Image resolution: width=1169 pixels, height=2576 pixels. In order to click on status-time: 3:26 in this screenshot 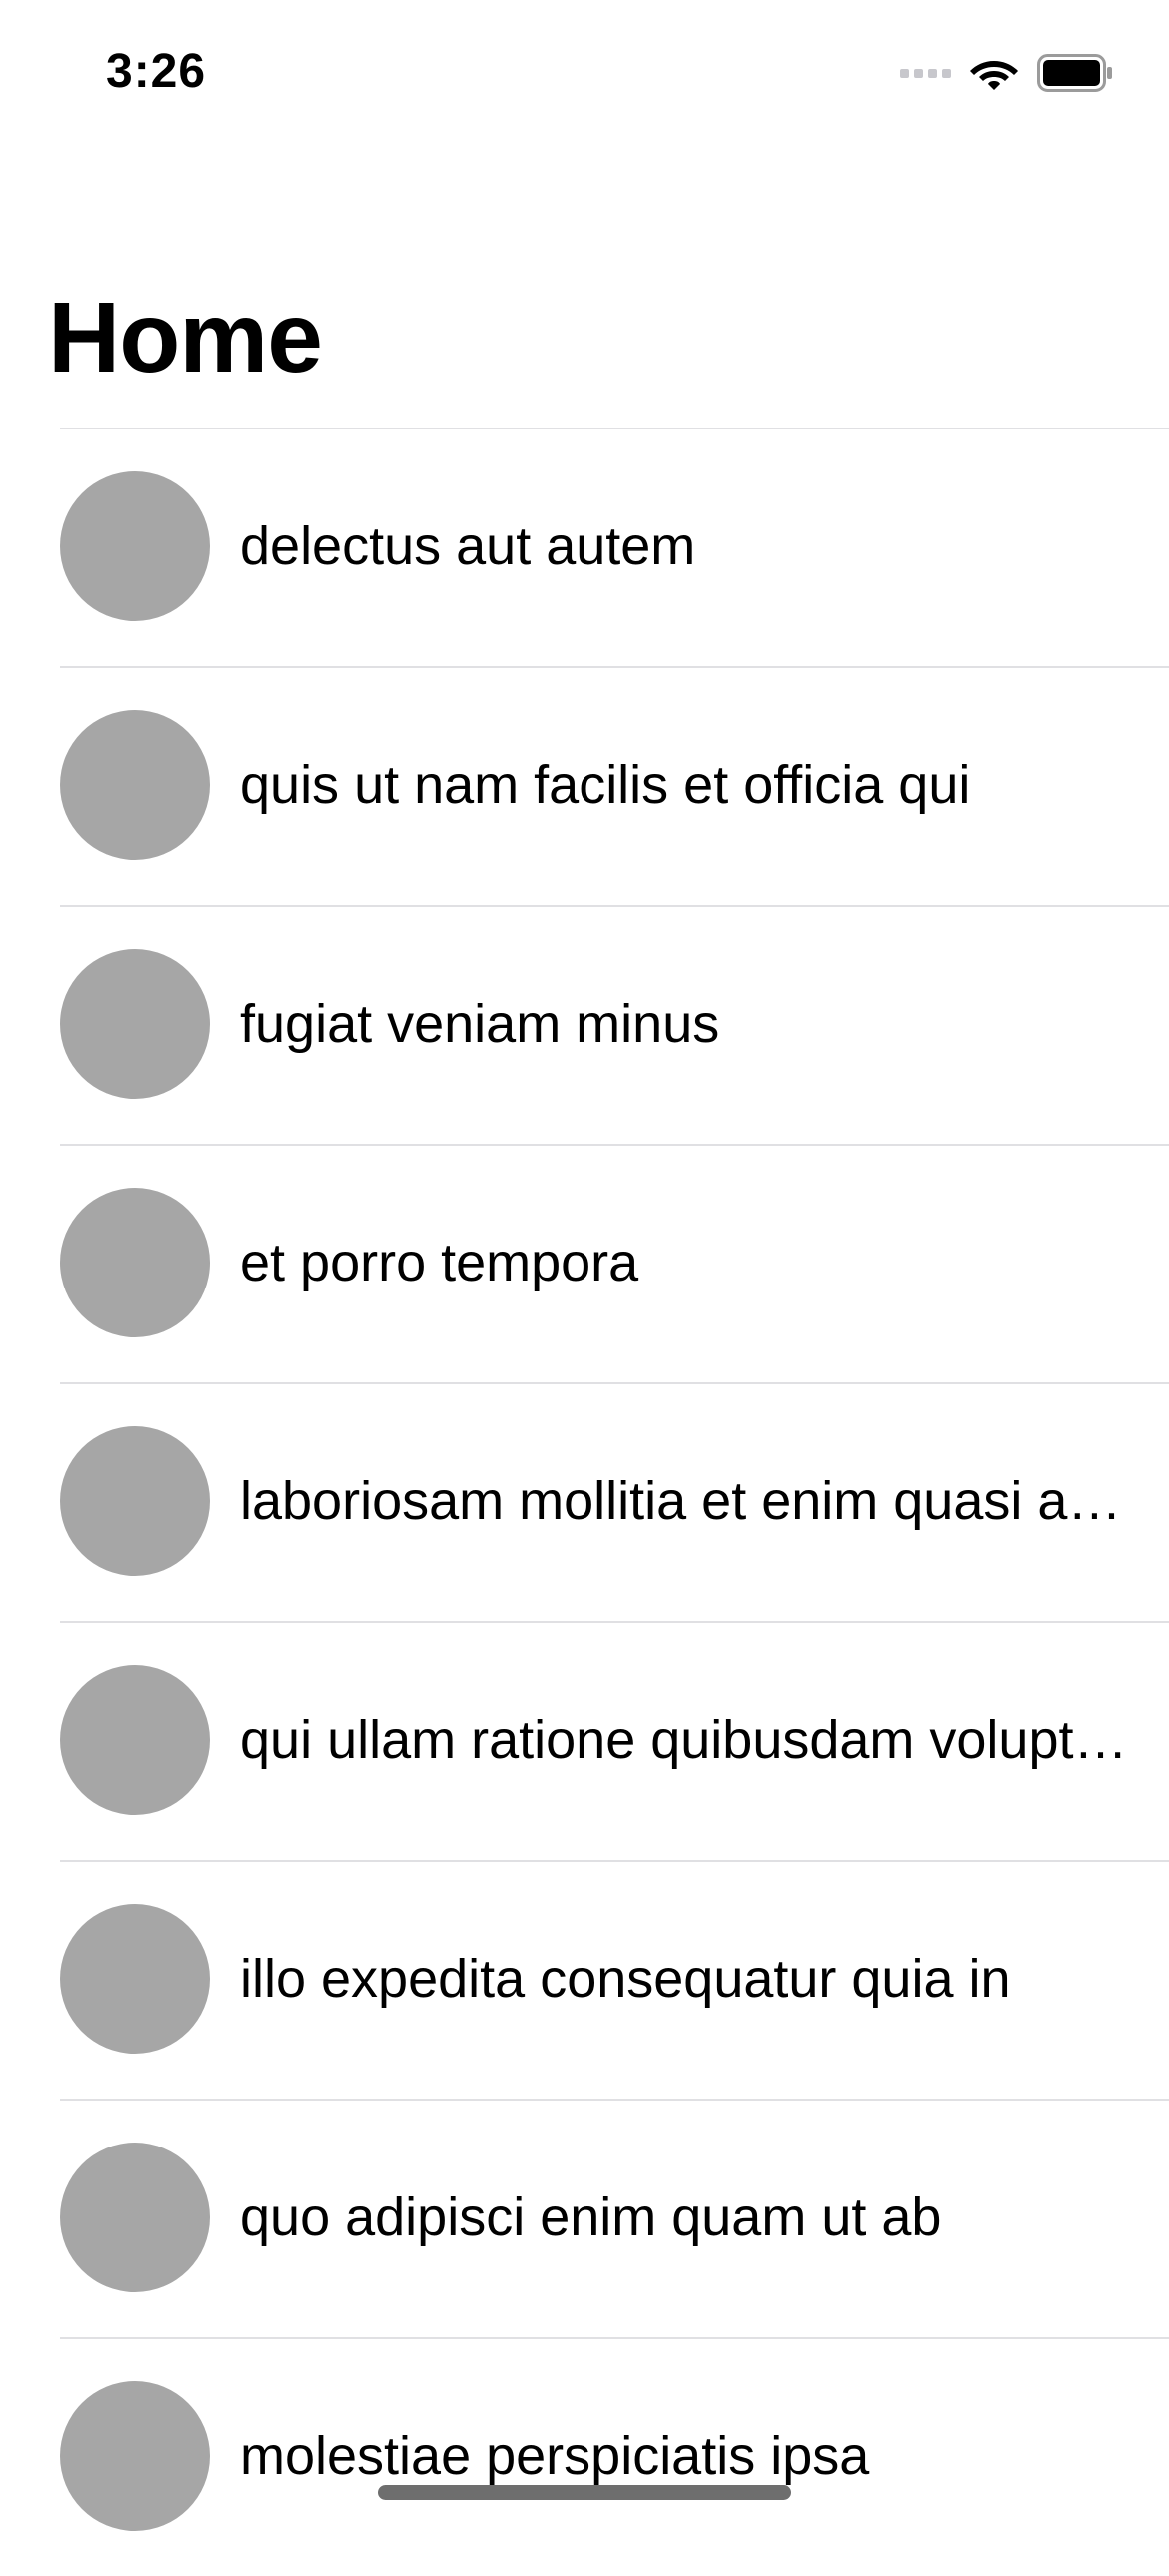, I will do `click(157, 72)`.